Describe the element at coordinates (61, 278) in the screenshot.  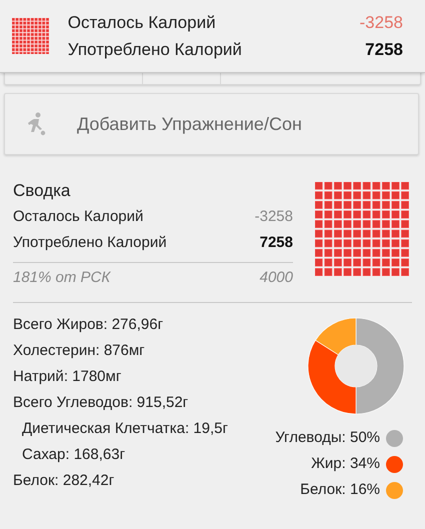
I see `rsk-percent: 181% от РСК` at that location.